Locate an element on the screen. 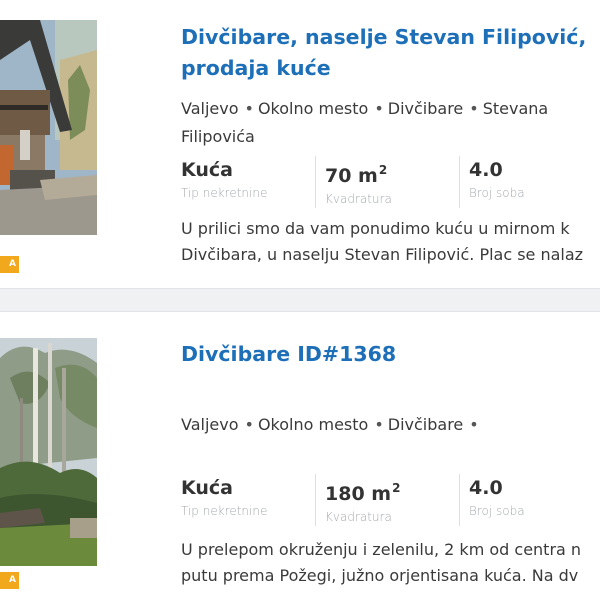  fact-value: 70 m2 is located at coordinates (392, 173).